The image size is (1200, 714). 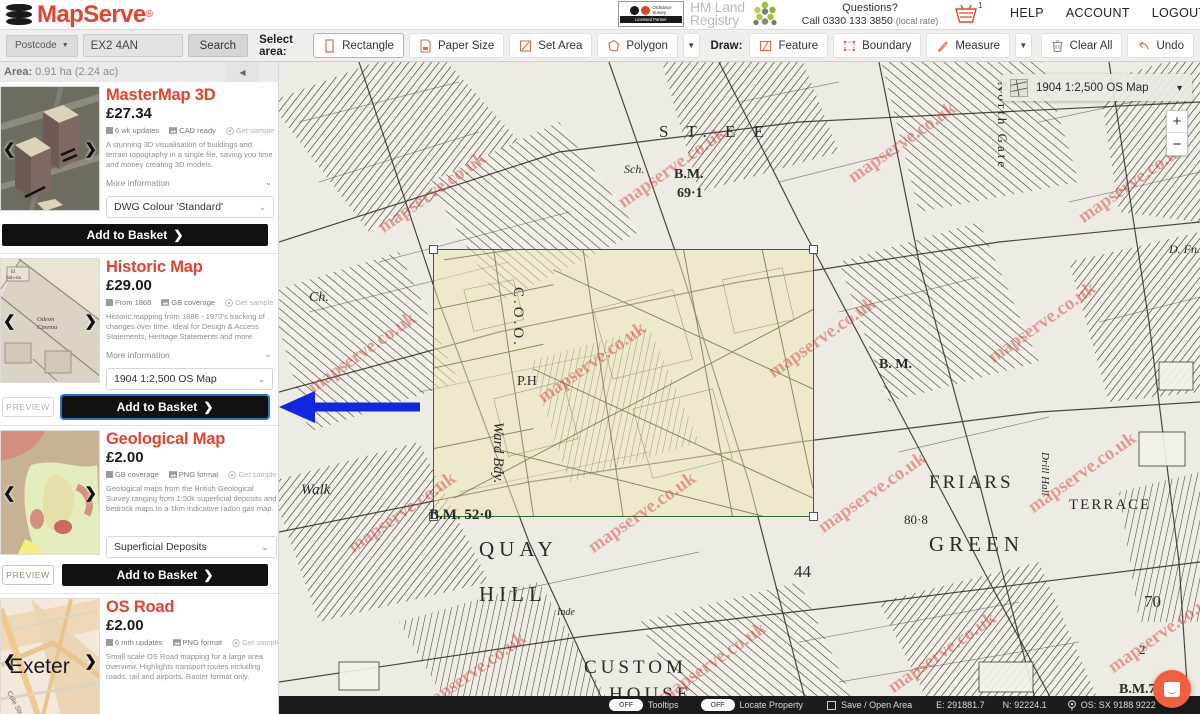 I want to click on area-selection-rectangle, so click(x=623, y=382).